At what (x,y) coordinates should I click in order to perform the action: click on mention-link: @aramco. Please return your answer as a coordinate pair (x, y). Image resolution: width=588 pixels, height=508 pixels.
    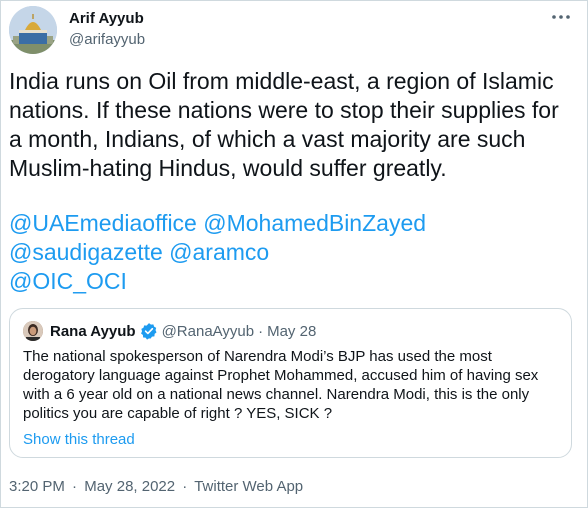
    Looking at the image, I should click on (219, 252).